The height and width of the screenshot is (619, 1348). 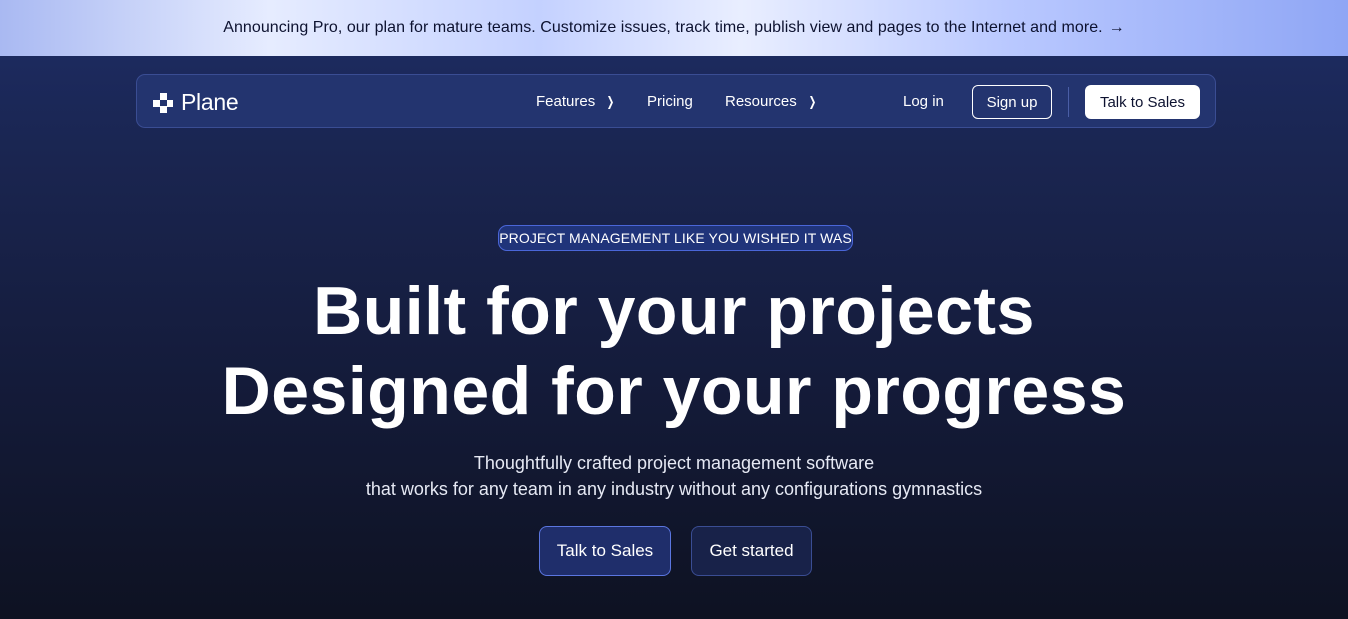 I want to click on hero-title-line-1: Built for your projects, so click(x=674, y=311).